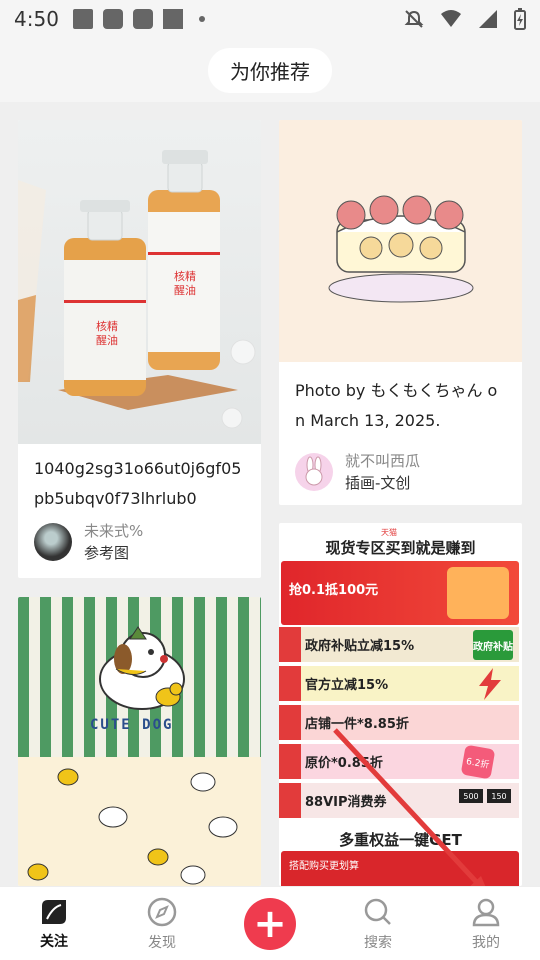 This screenshot has height=960, width=540. Describe the element at coordinates (36, 19) in the screenshot. I see `status-time: 4:50` at that location.